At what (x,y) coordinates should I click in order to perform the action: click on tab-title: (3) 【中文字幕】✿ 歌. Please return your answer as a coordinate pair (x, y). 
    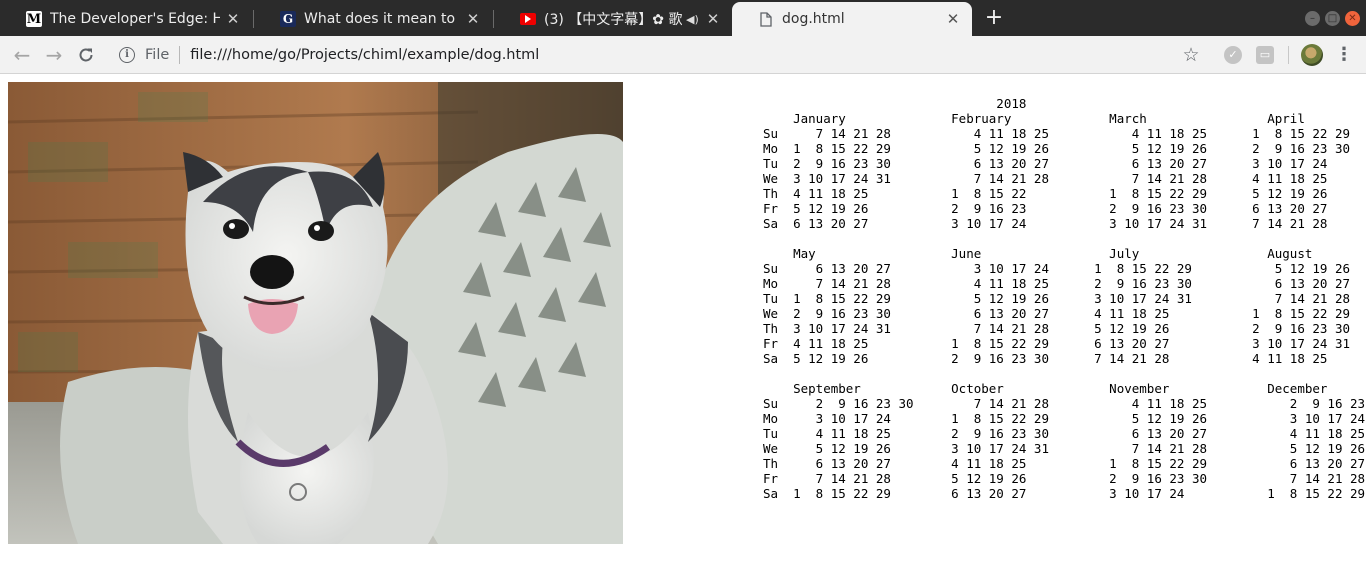
    Looking at the image, I should click on (613, 20).